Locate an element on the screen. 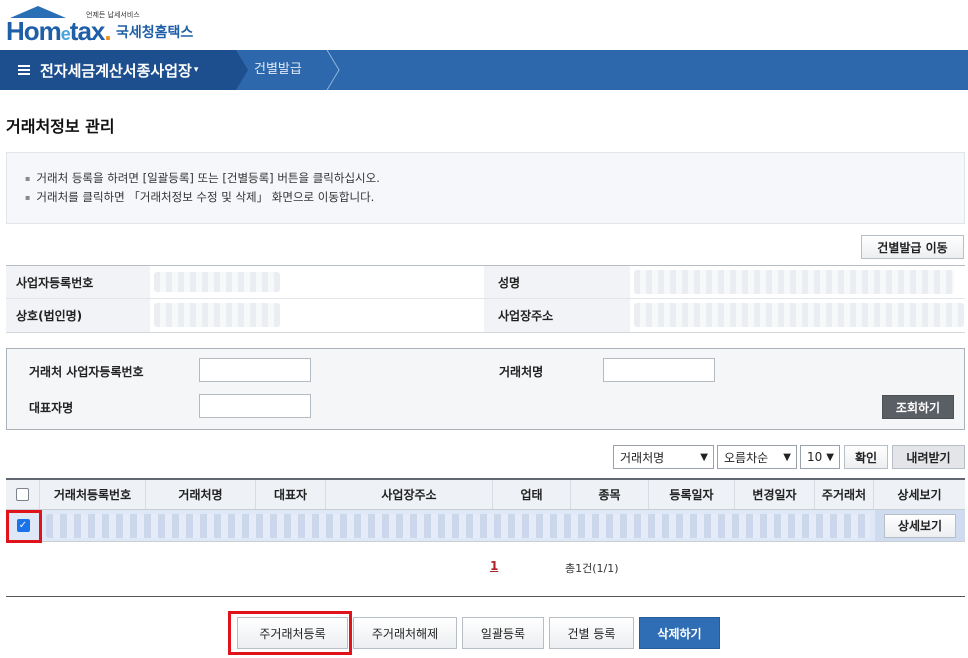  detail-view-button: 상세보기 is located at coordinates (920, 525).